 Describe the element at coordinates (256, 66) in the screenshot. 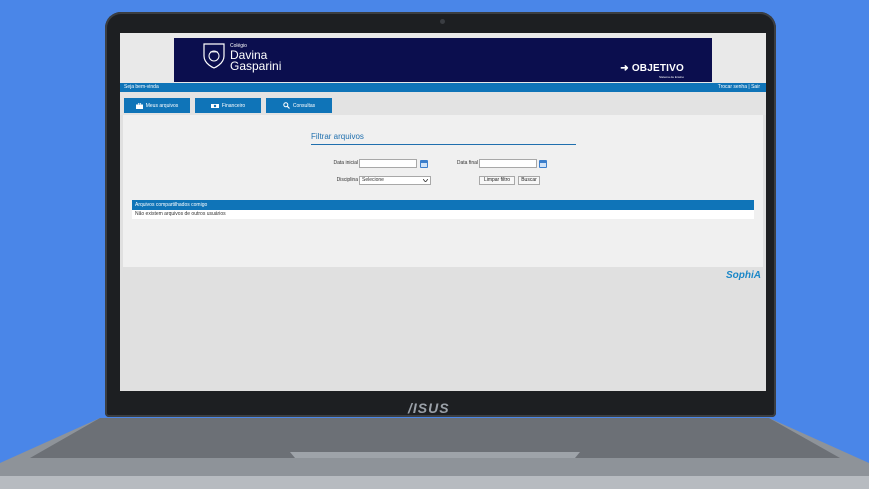

I see `school-name-line2: Gasparini` at that location.